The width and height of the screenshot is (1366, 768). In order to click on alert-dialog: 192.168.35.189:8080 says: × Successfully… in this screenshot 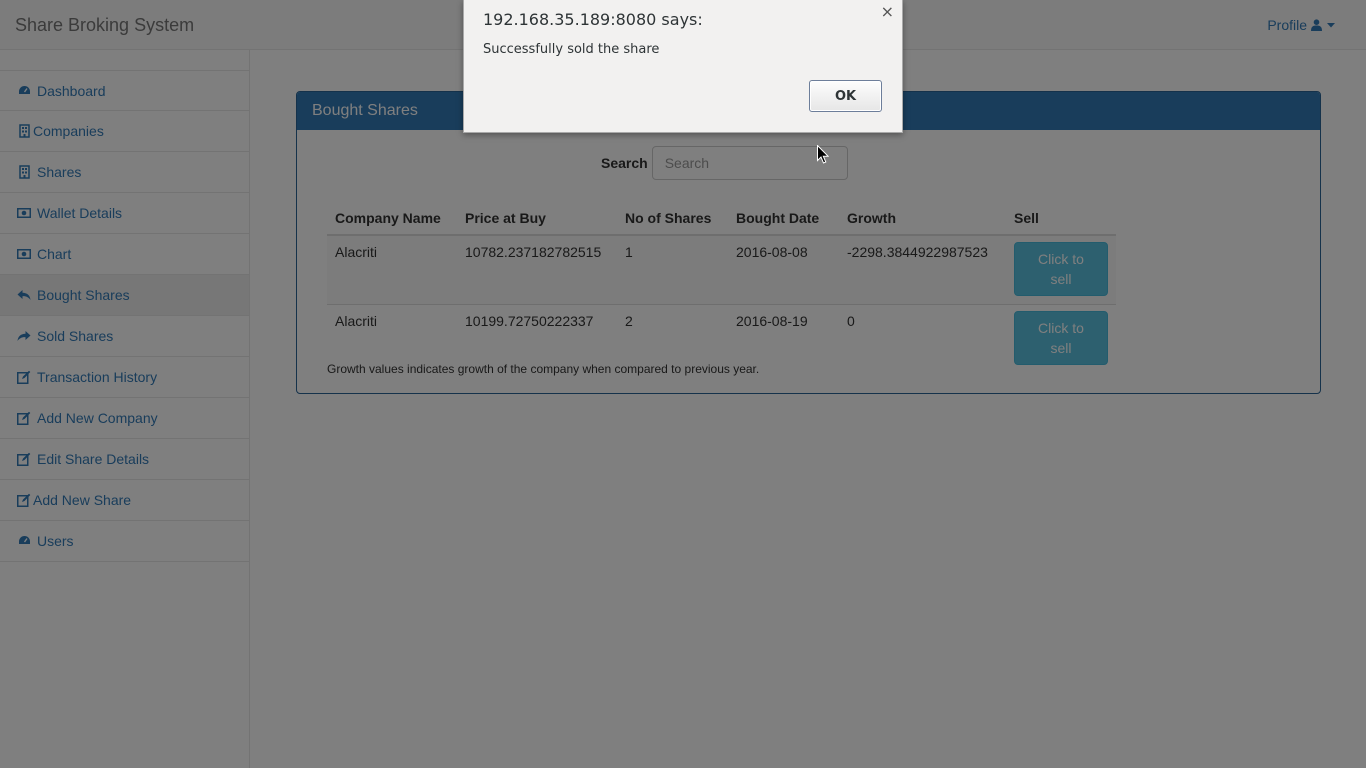, I will do `click(683, 66)`.